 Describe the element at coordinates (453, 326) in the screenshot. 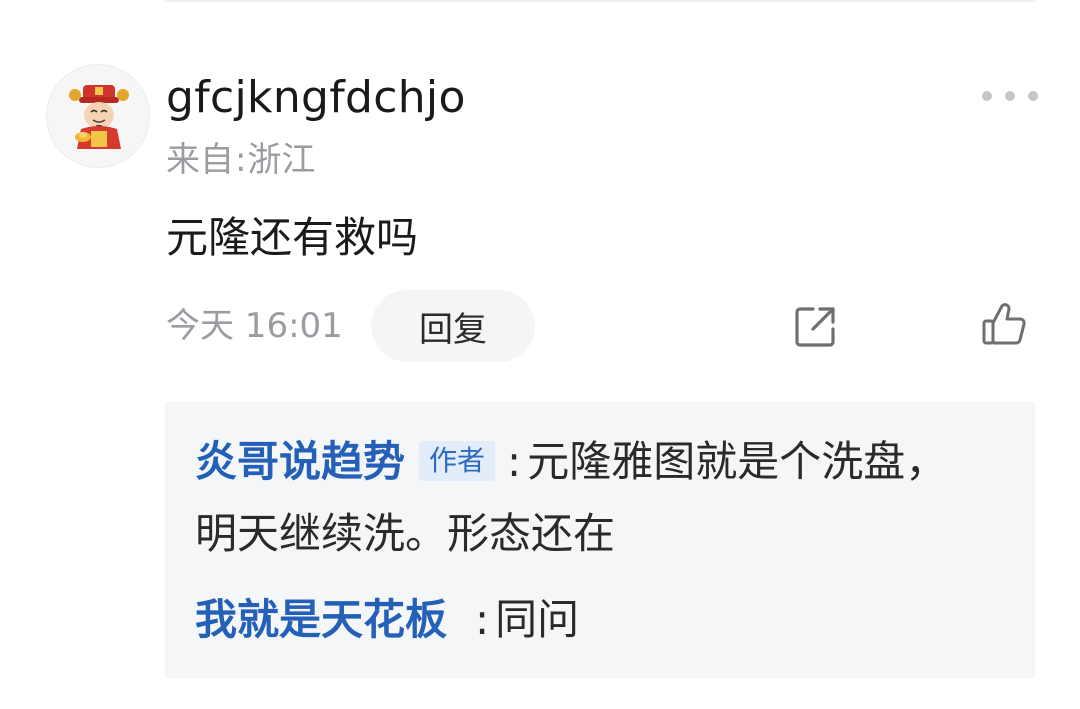

I see `reply-button: 回复` at that location.